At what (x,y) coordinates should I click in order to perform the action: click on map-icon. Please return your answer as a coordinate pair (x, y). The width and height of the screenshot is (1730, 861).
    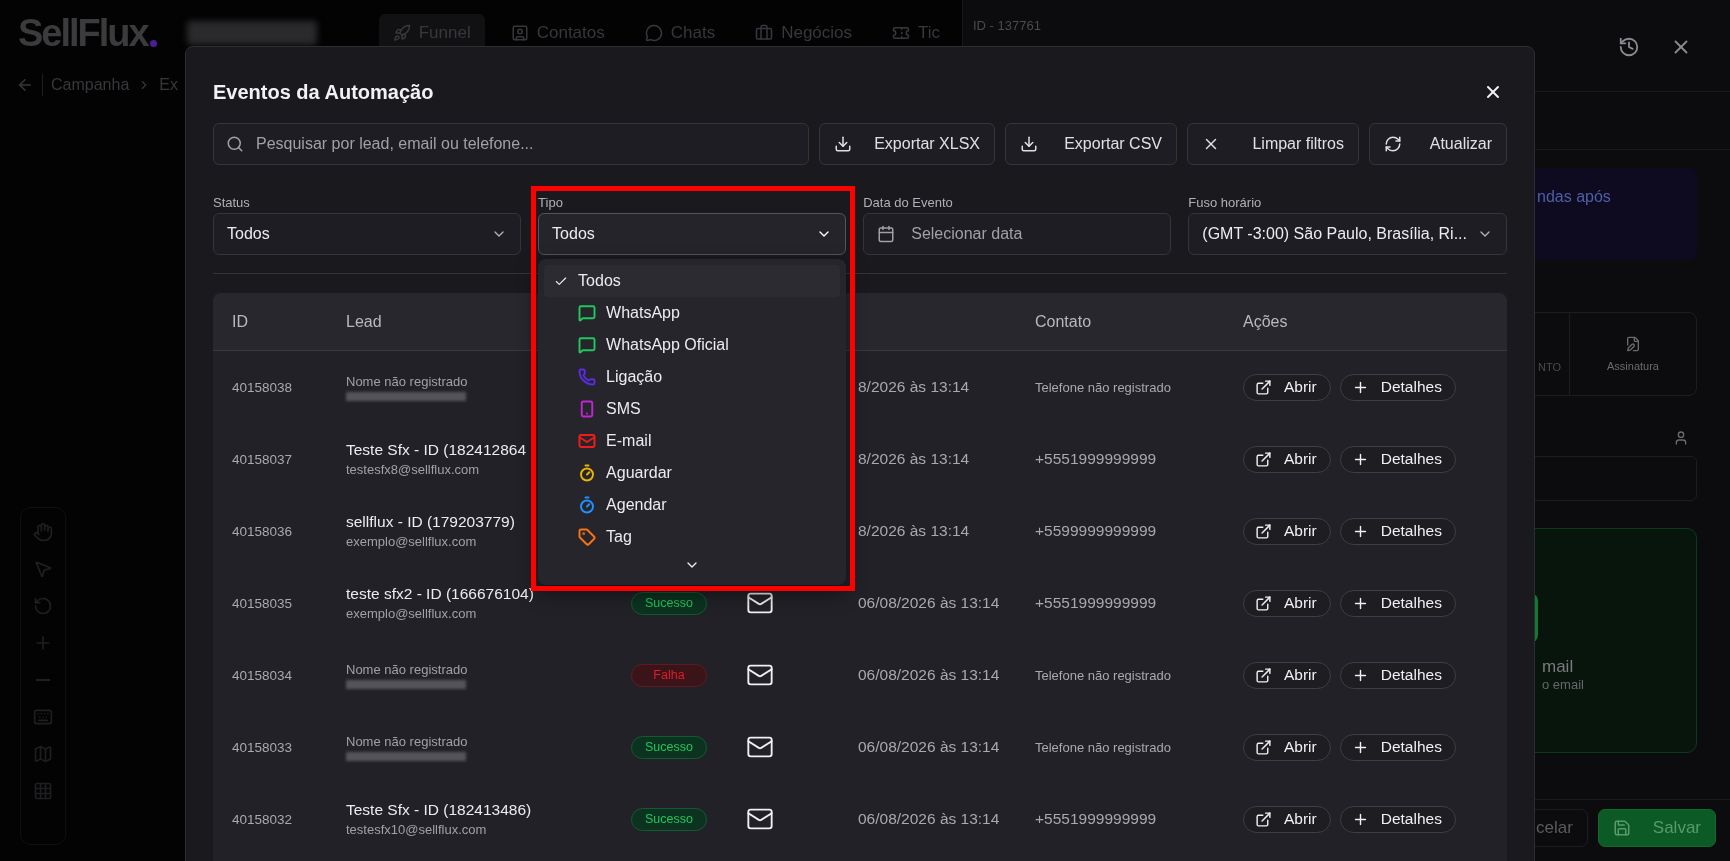
    Looking at the image, I should click on (43, 754).